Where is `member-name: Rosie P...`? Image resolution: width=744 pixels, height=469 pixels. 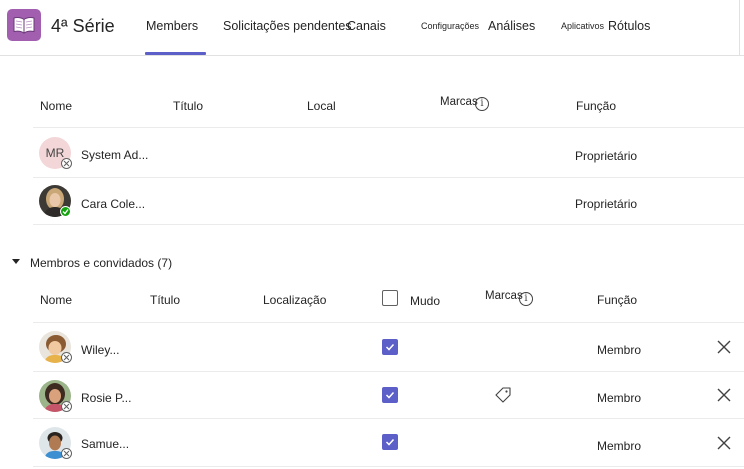
member-name: Rosie P... is located at coordinates (106, 398).